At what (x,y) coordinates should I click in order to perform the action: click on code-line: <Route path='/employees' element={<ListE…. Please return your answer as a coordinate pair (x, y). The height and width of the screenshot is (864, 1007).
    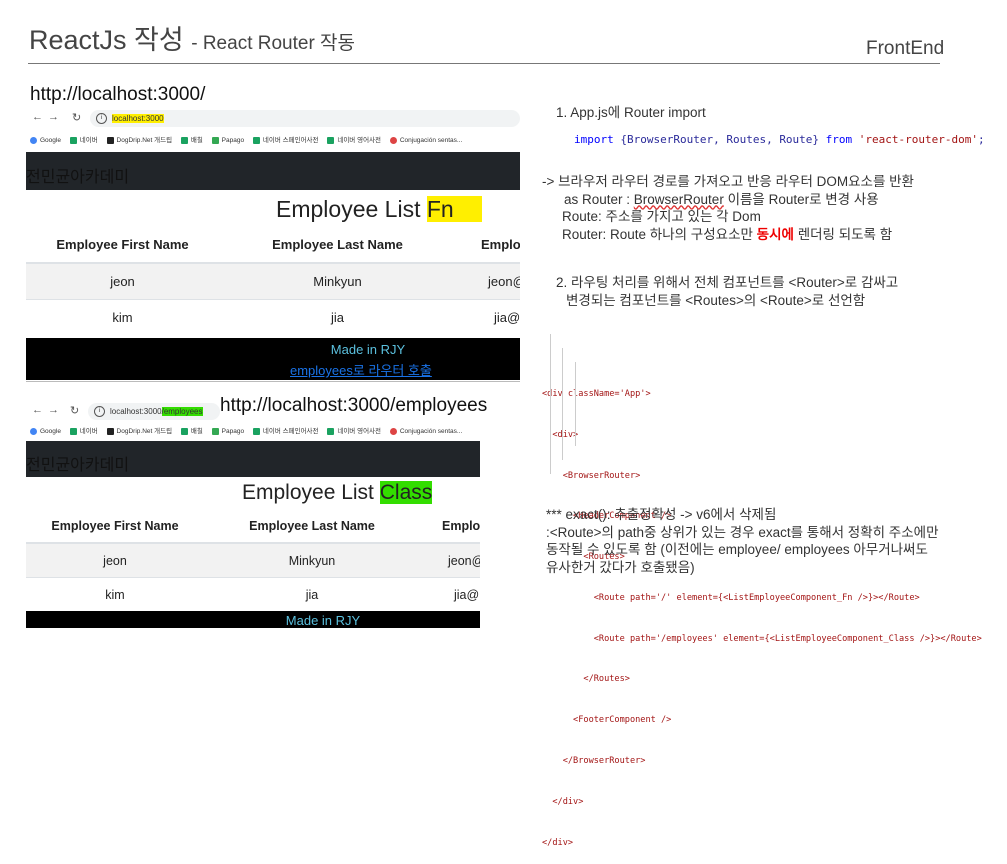
    Looking at the image, I should click on (762, 638).